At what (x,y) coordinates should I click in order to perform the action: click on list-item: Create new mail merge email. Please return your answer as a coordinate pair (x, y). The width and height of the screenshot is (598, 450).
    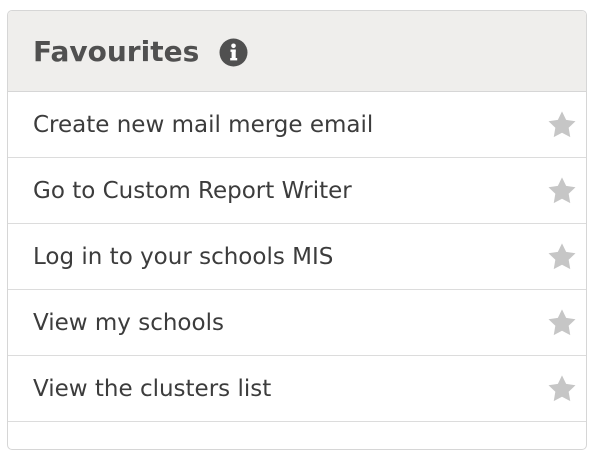
    Looking at the image, I should click on (297, 125).